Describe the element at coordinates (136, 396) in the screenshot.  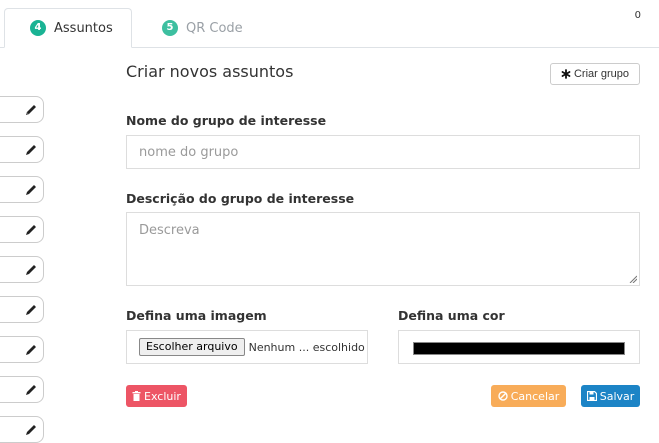
I see `trash-icon` at that location.